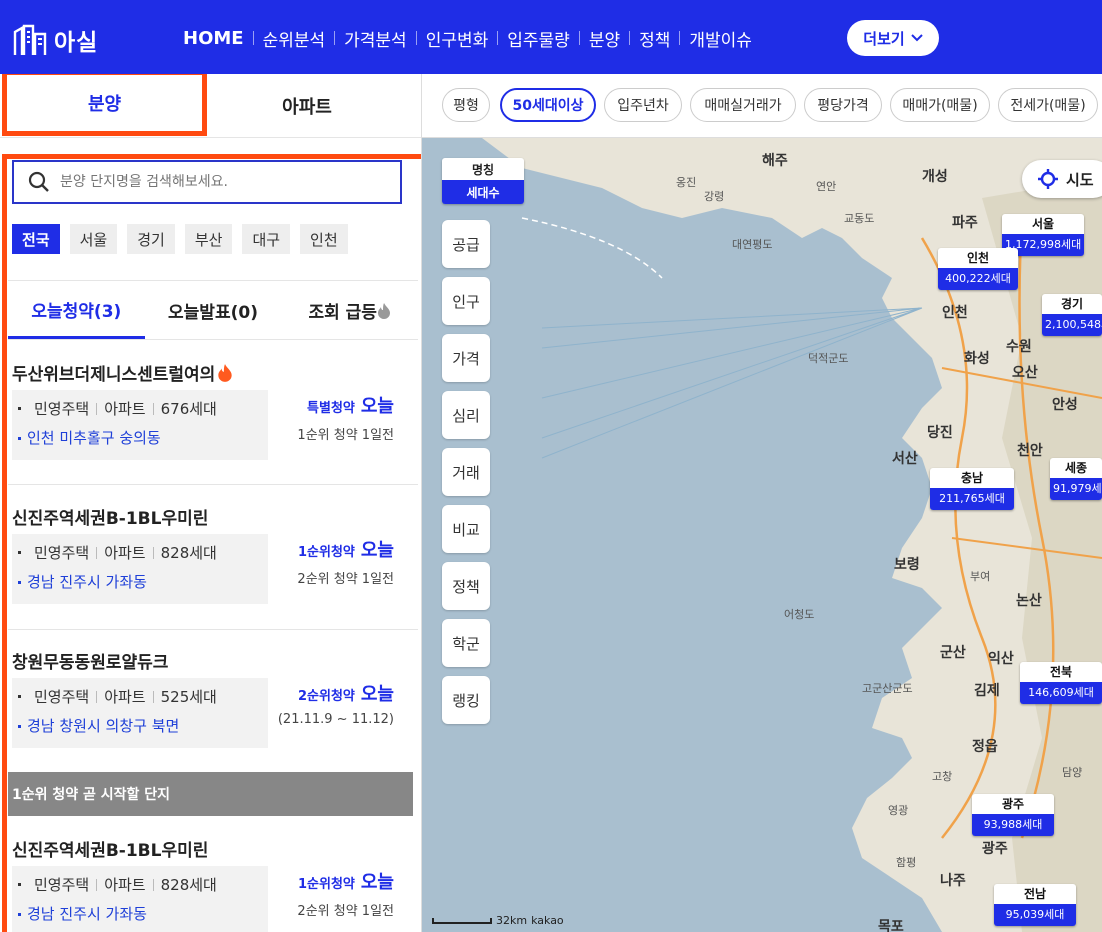 The height and width of the screenshot is (932, 1102). Describe the element at coordinates (266, 239) in the screenshot. I see `region-daegu: 대구` at that location.